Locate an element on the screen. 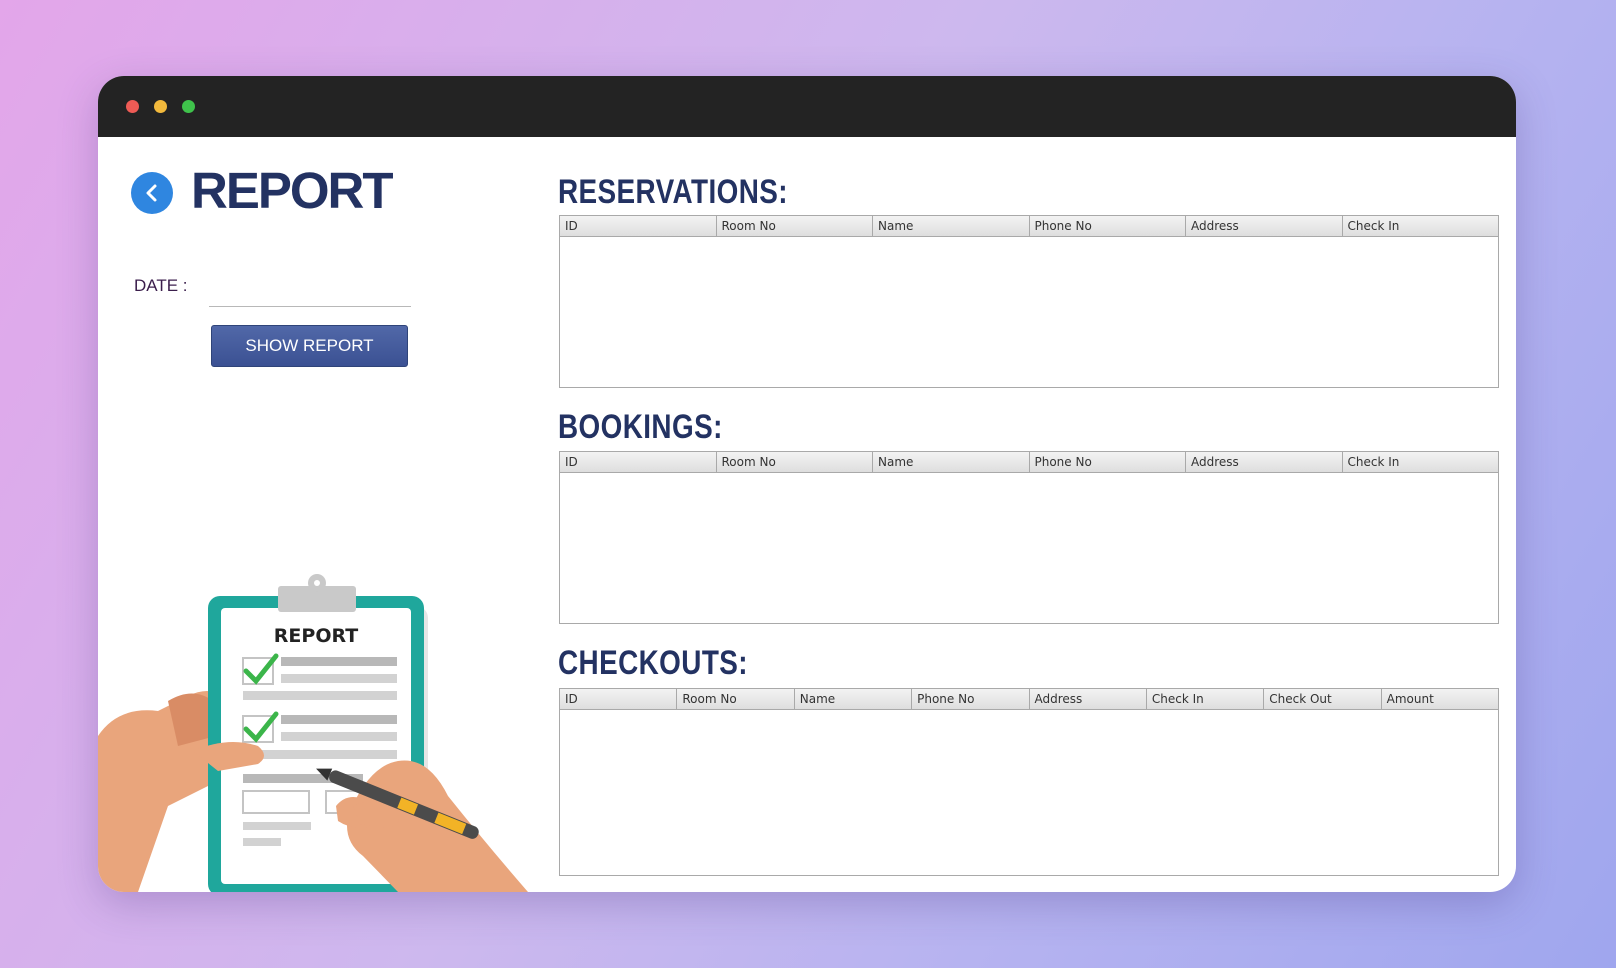 The width and height of the screenshot is (1616, 968). report-clipboard-illustration: REPORT is located at coordinates (313, 733).